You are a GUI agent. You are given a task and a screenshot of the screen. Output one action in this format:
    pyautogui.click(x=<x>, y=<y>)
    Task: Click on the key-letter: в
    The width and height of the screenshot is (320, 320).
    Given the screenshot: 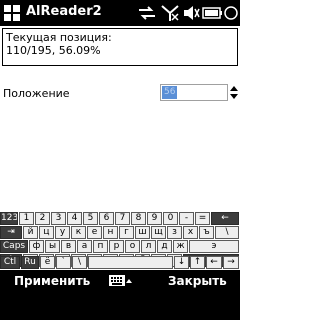 What is the action you would take?
    pyautogui.click(x=68, y=246)
    